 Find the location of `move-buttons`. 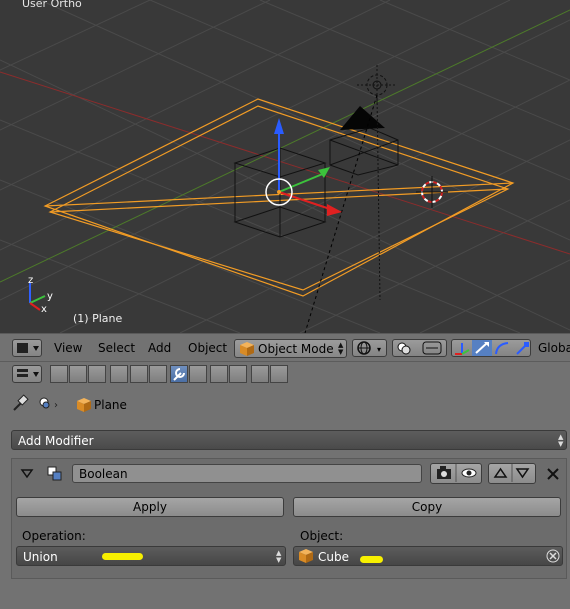

move-buttons is located at coordinates (512, 473).